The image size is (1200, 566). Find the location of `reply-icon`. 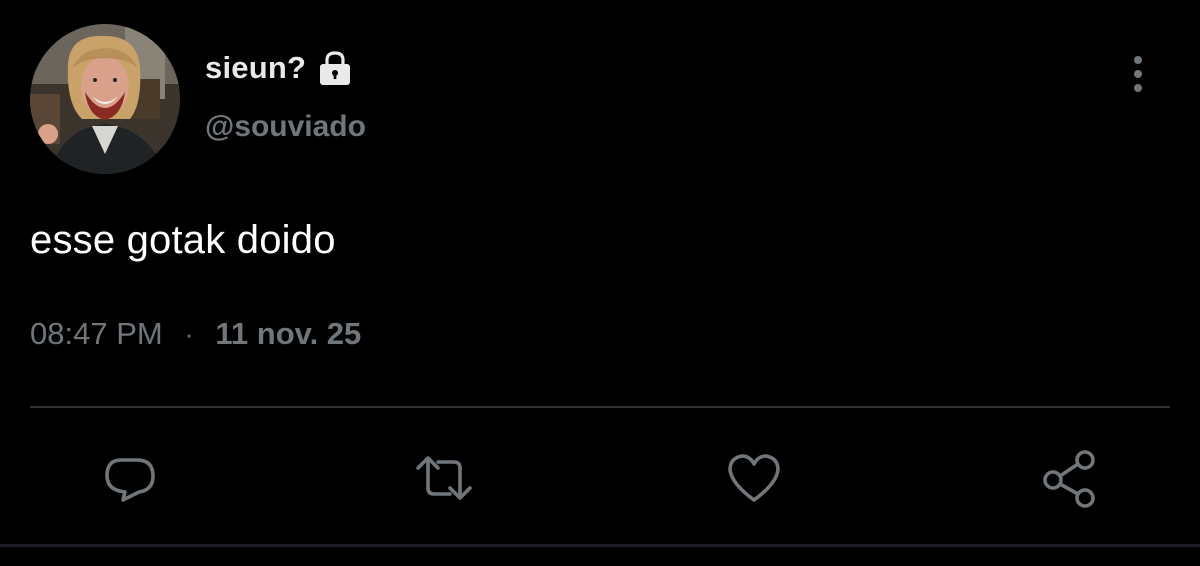

reply-icon is located at coordinates (130, 480).